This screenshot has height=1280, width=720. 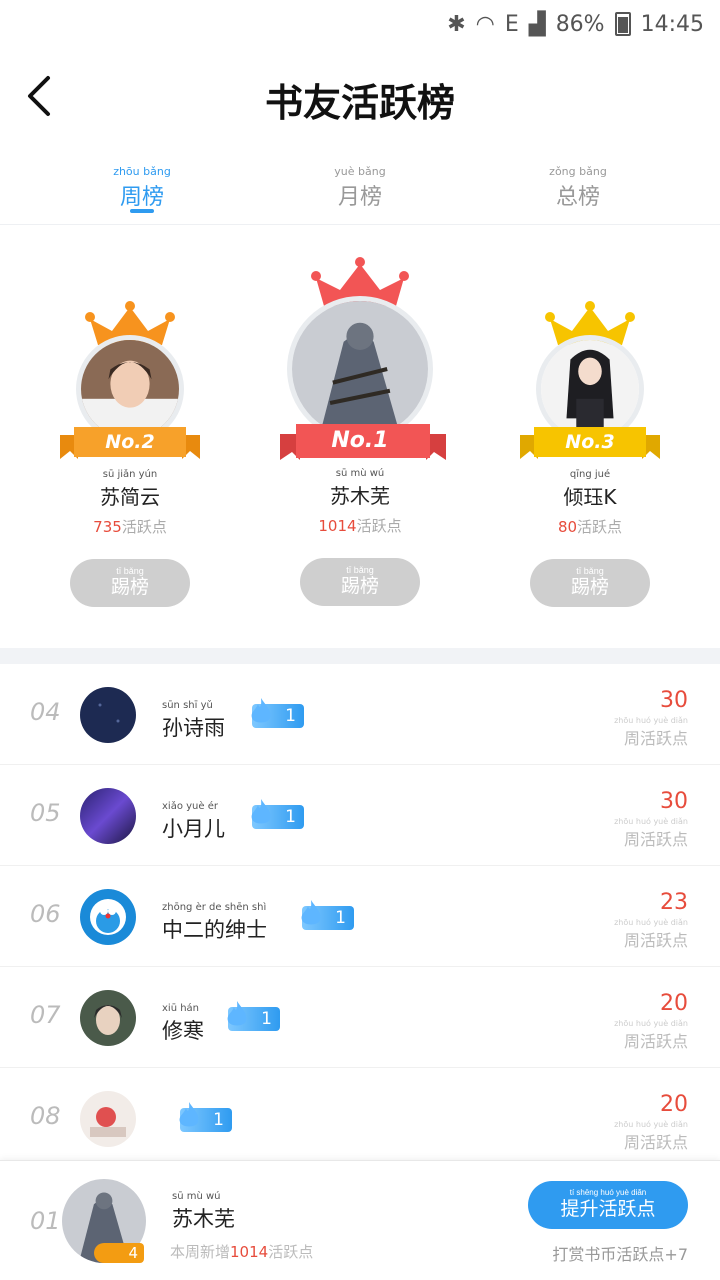 I want to click on rank-number: 05, so click(x=45, y=813).